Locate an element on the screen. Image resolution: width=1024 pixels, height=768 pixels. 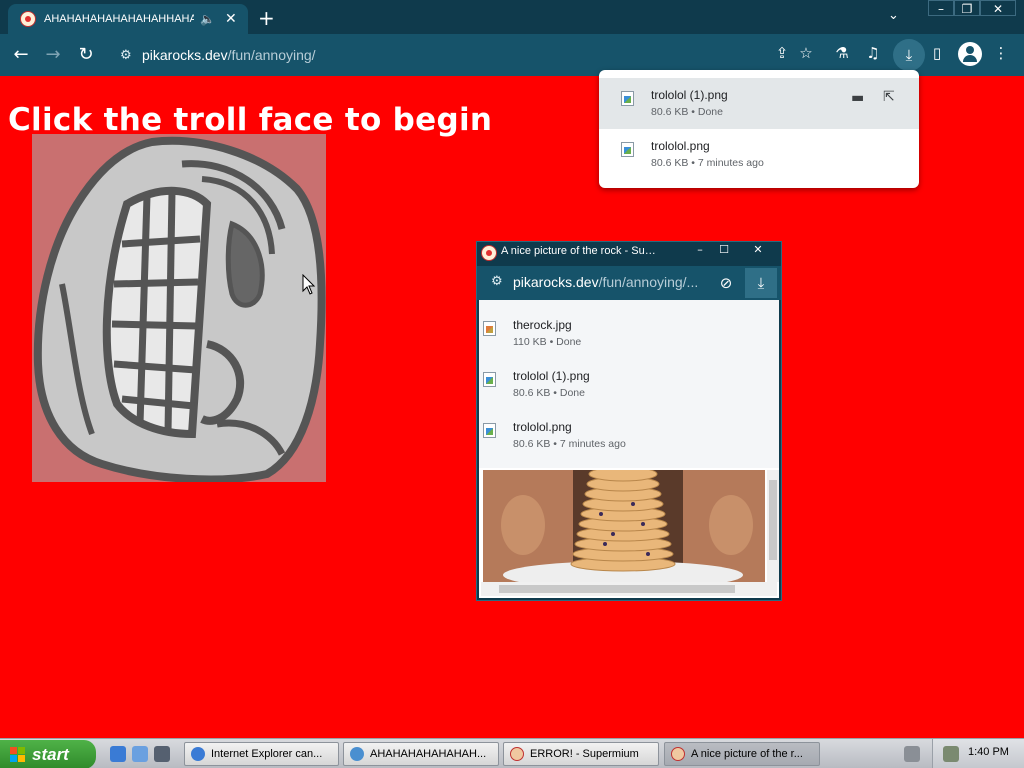
ie-icon is located at coordinates (198, 754).